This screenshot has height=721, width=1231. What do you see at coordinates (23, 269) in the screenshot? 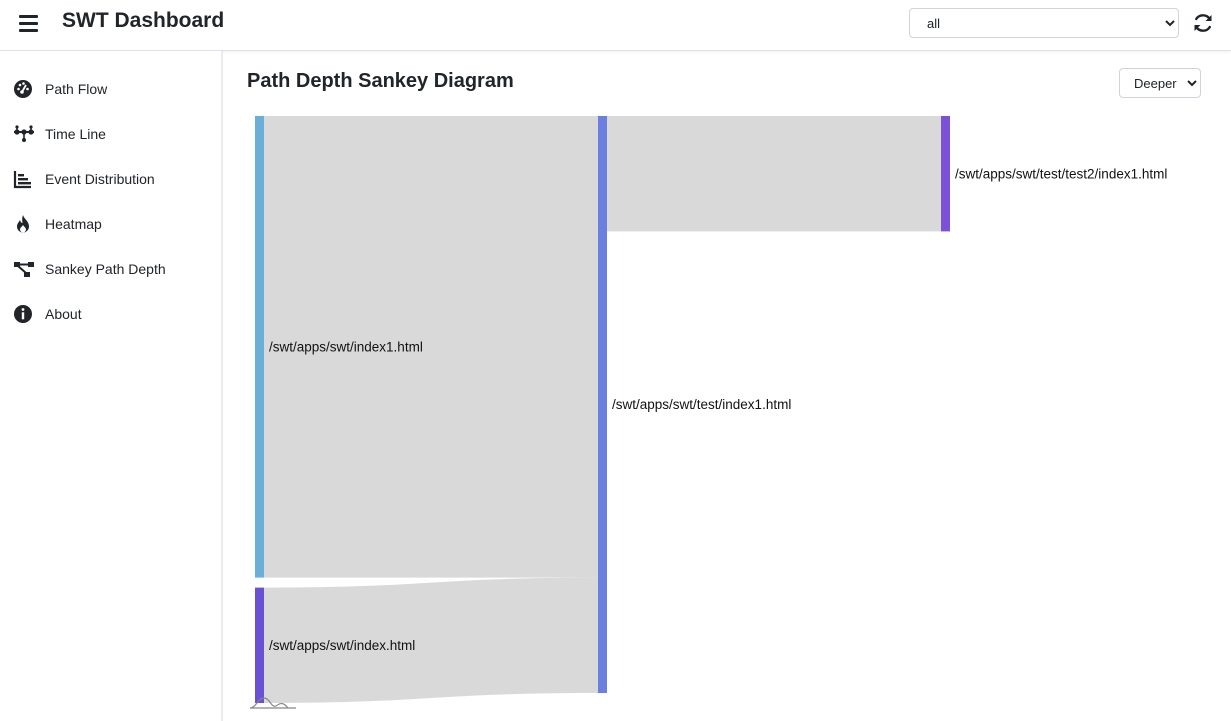
I see `sankey-icon` at bounding box center [23, 269].